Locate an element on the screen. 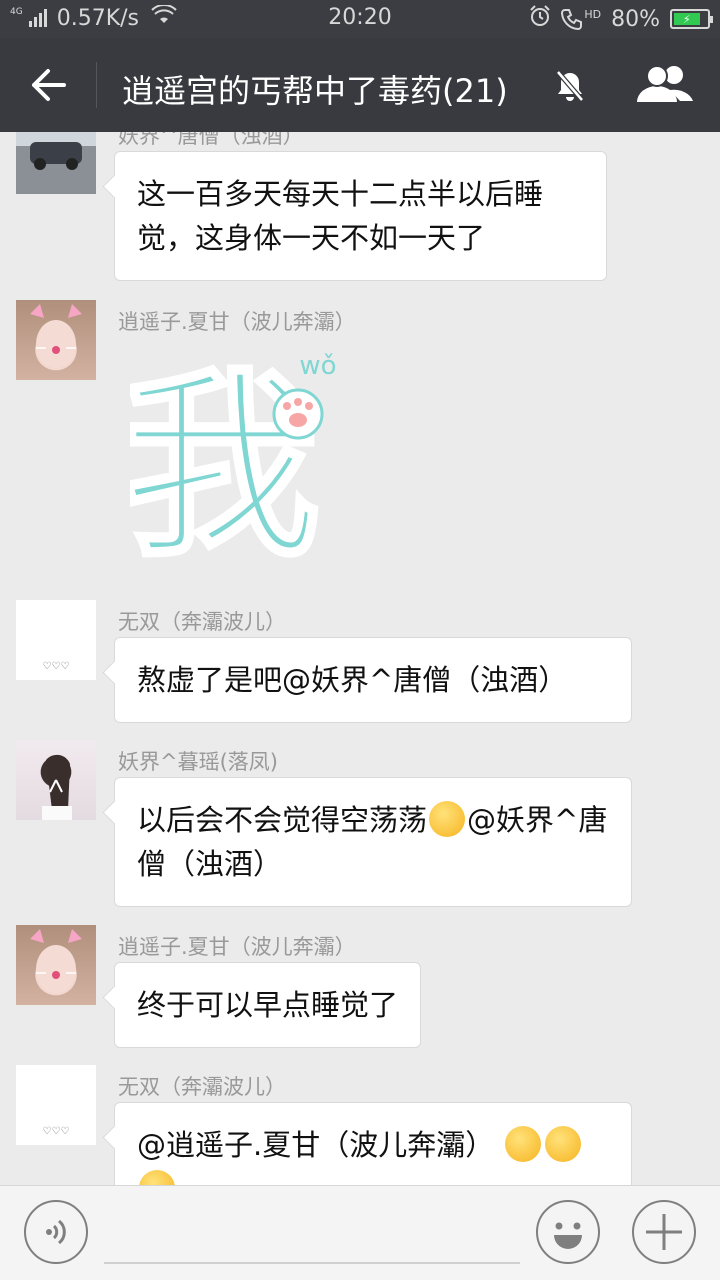 The width and height of the screenshot is (720, 1280). input-bar is located at coordinates (360, 1232).